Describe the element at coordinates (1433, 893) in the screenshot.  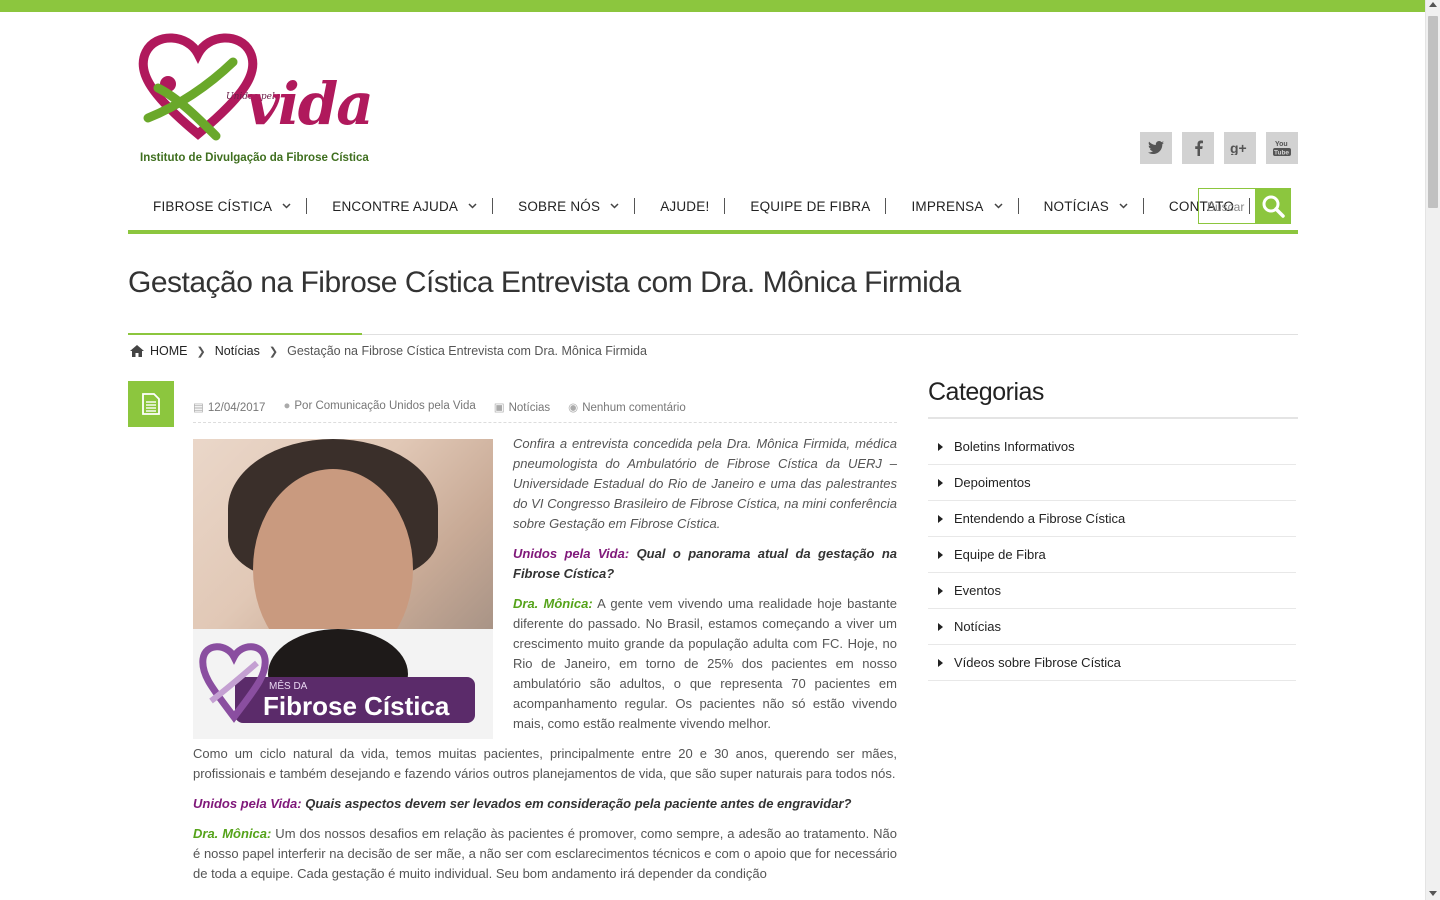
I see `scroll-down-arrow-icon` at that location.